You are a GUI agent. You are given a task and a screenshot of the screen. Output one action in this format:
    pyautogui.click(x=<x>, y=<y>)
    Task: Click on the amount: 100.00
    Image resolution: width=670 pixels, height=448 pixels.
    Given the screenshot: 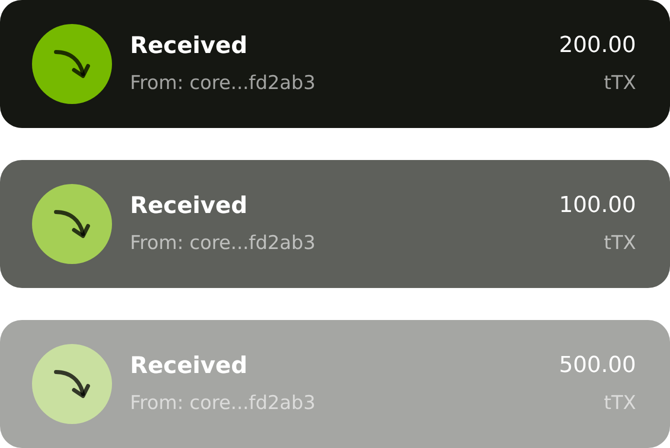 What is the action you would take?
    pyautogui.click(x=597, y=206)
    